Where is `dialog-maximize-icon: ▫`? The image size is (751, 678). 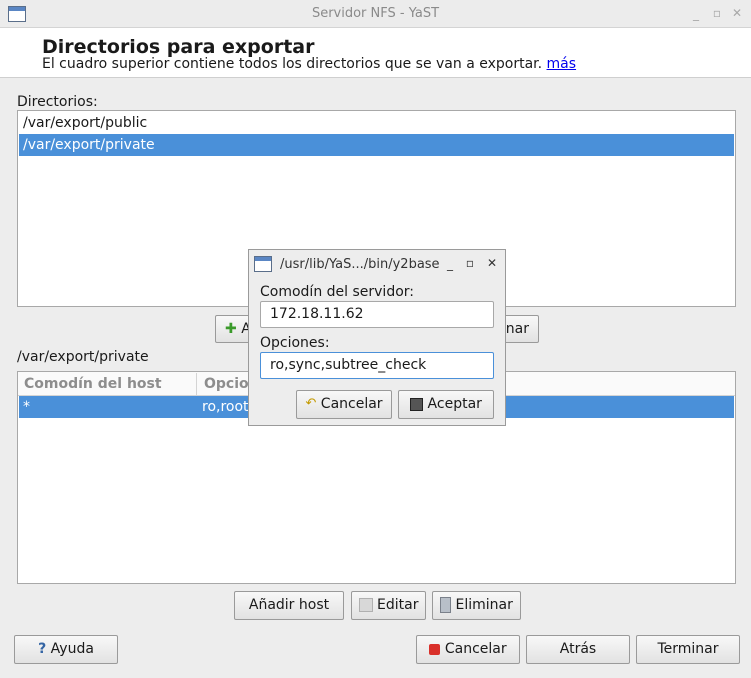 dialog-maximize-icon: ▫ is located at coordinates (470, 263).